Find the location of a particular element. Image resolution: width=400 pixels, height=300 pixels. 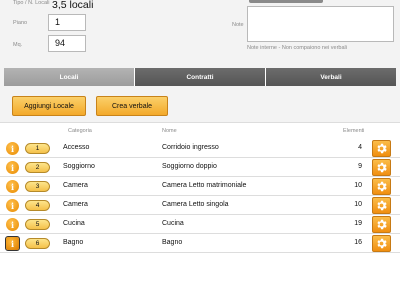

room-name: Bagno is located at coordinates (172, 242).